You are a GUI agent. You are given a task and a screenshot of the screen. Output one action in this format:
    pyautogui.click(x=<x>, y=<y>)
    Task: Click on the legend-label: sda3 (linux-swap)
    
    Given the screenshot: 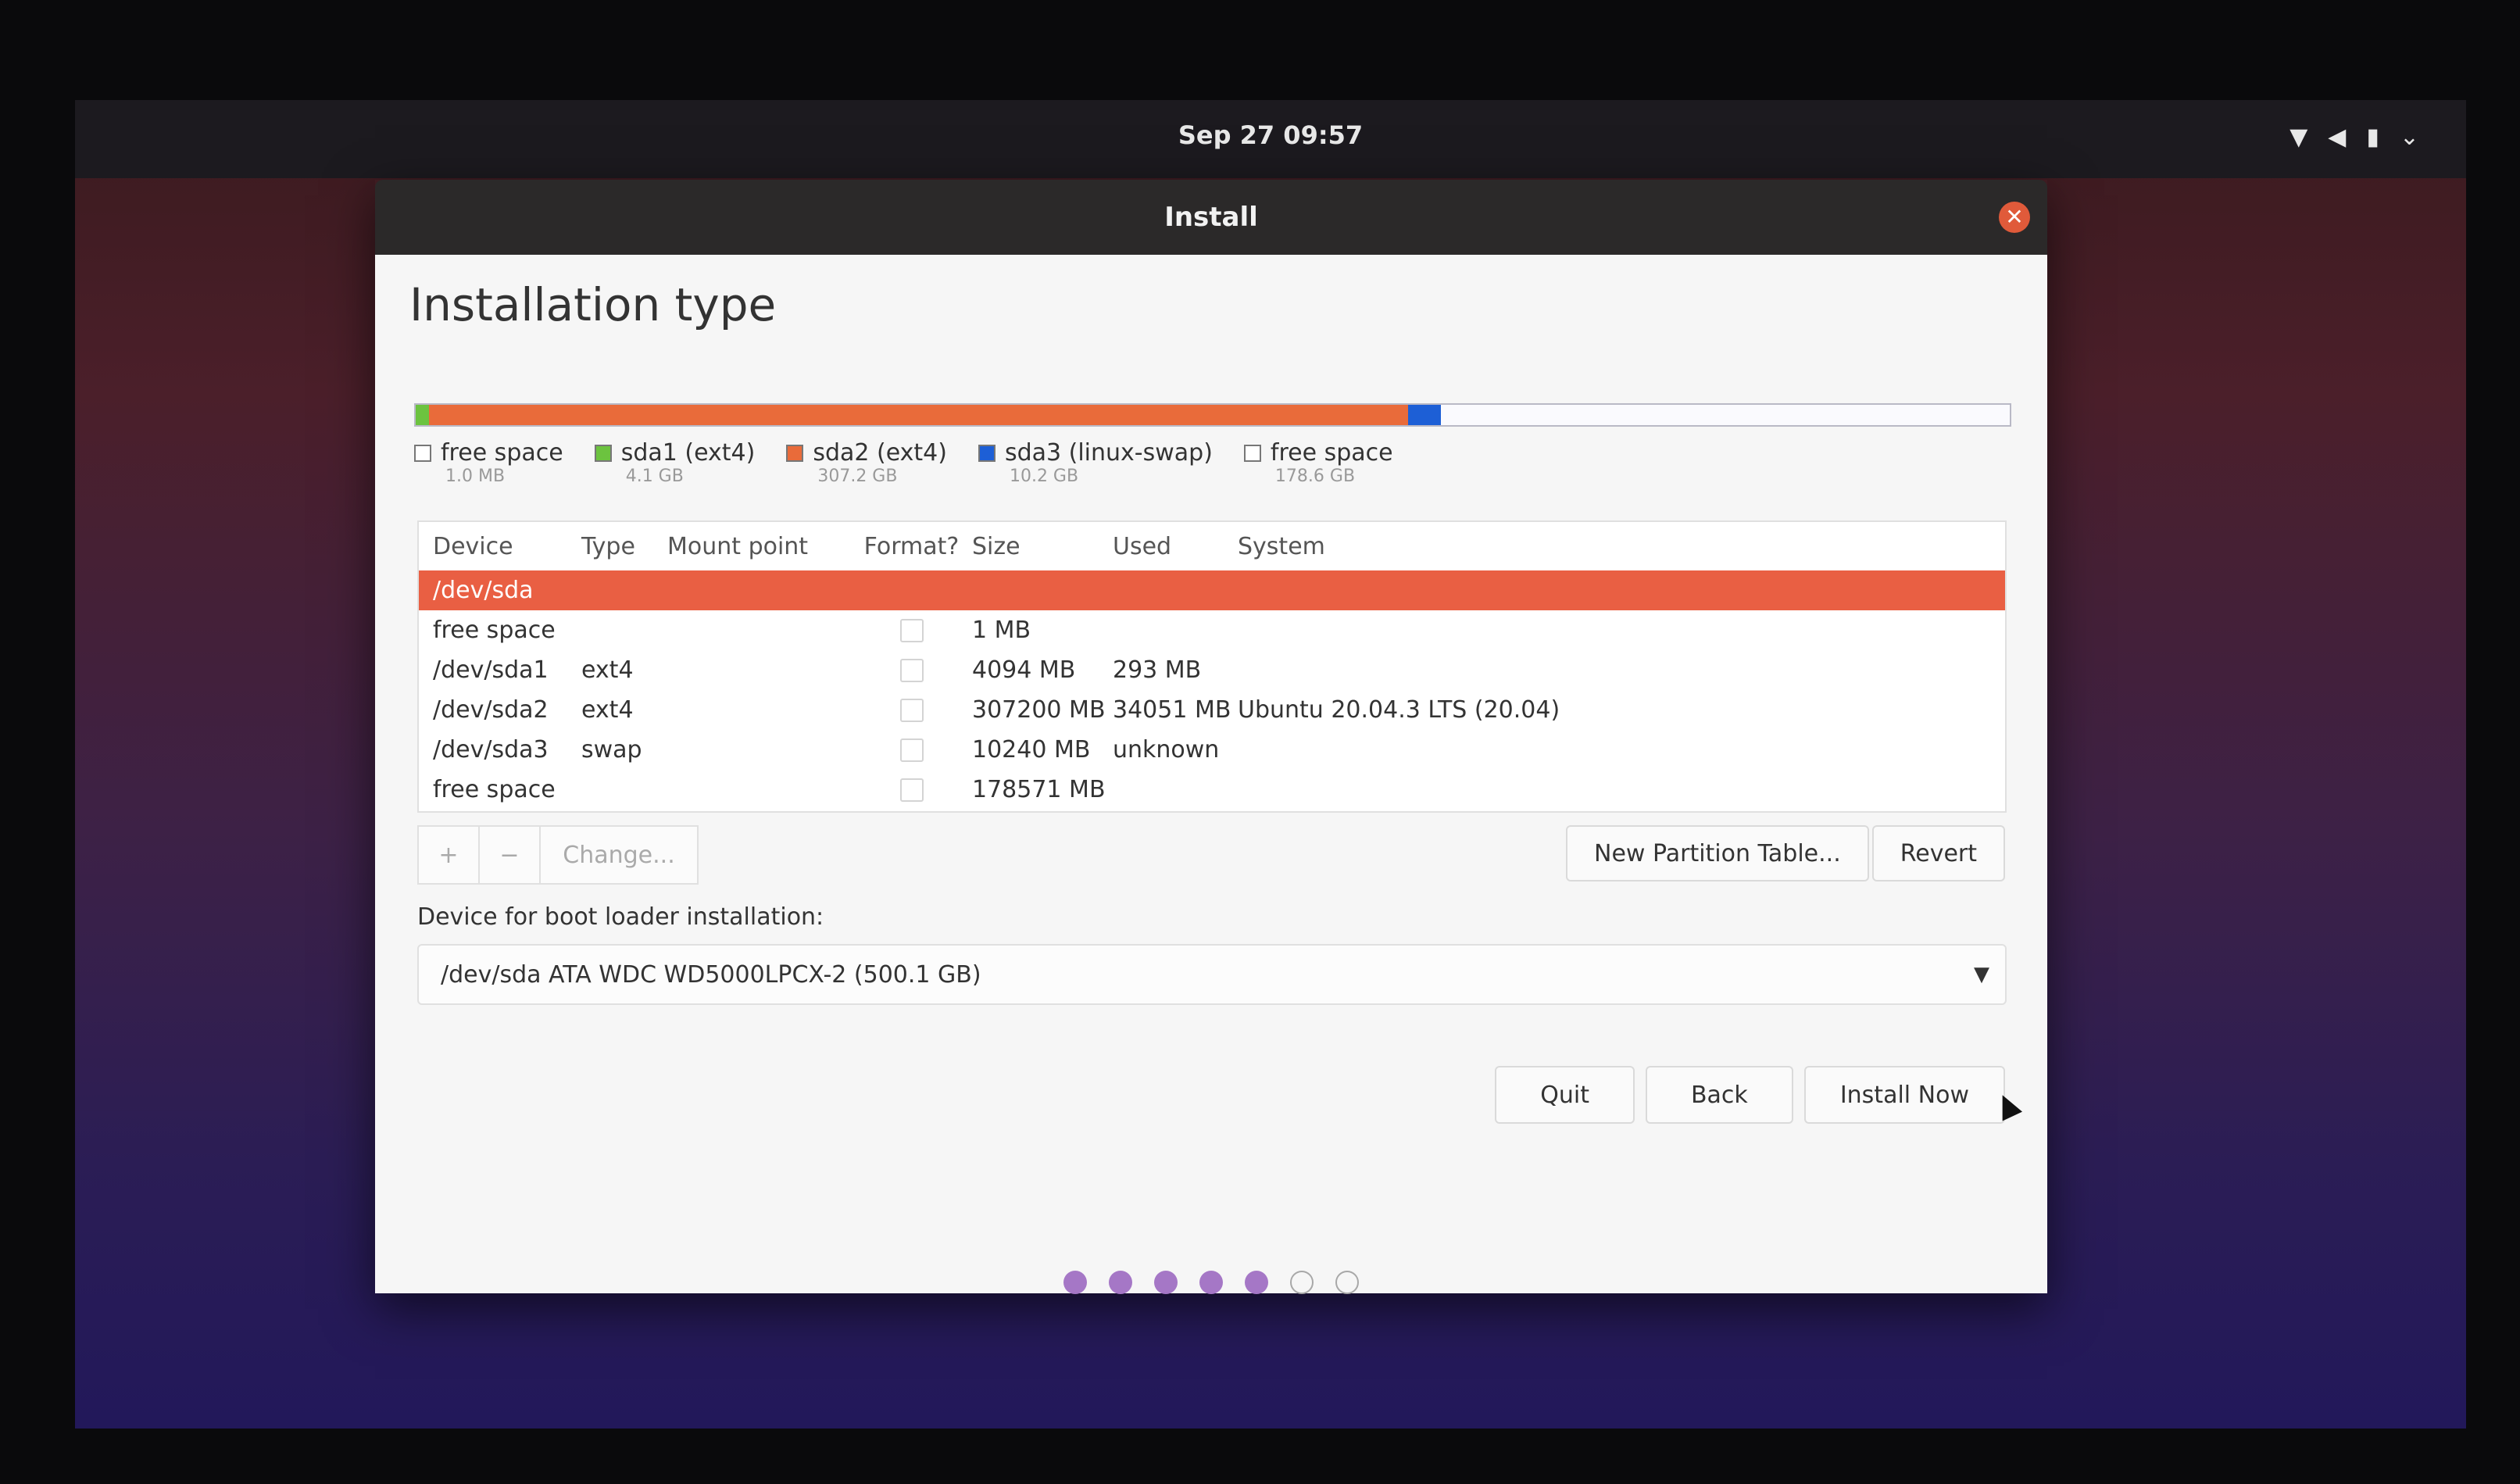 What is the action you would take?
    pyautogui.click(x=1108, y=453)
    